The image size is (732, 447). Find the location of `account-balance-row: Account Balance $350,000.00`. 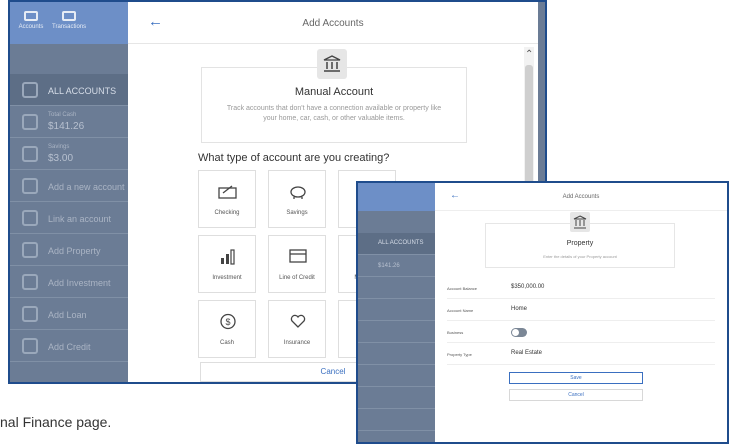

account-balance-row: Account Balance $350,000.00 is located at coordinates (581, 289).